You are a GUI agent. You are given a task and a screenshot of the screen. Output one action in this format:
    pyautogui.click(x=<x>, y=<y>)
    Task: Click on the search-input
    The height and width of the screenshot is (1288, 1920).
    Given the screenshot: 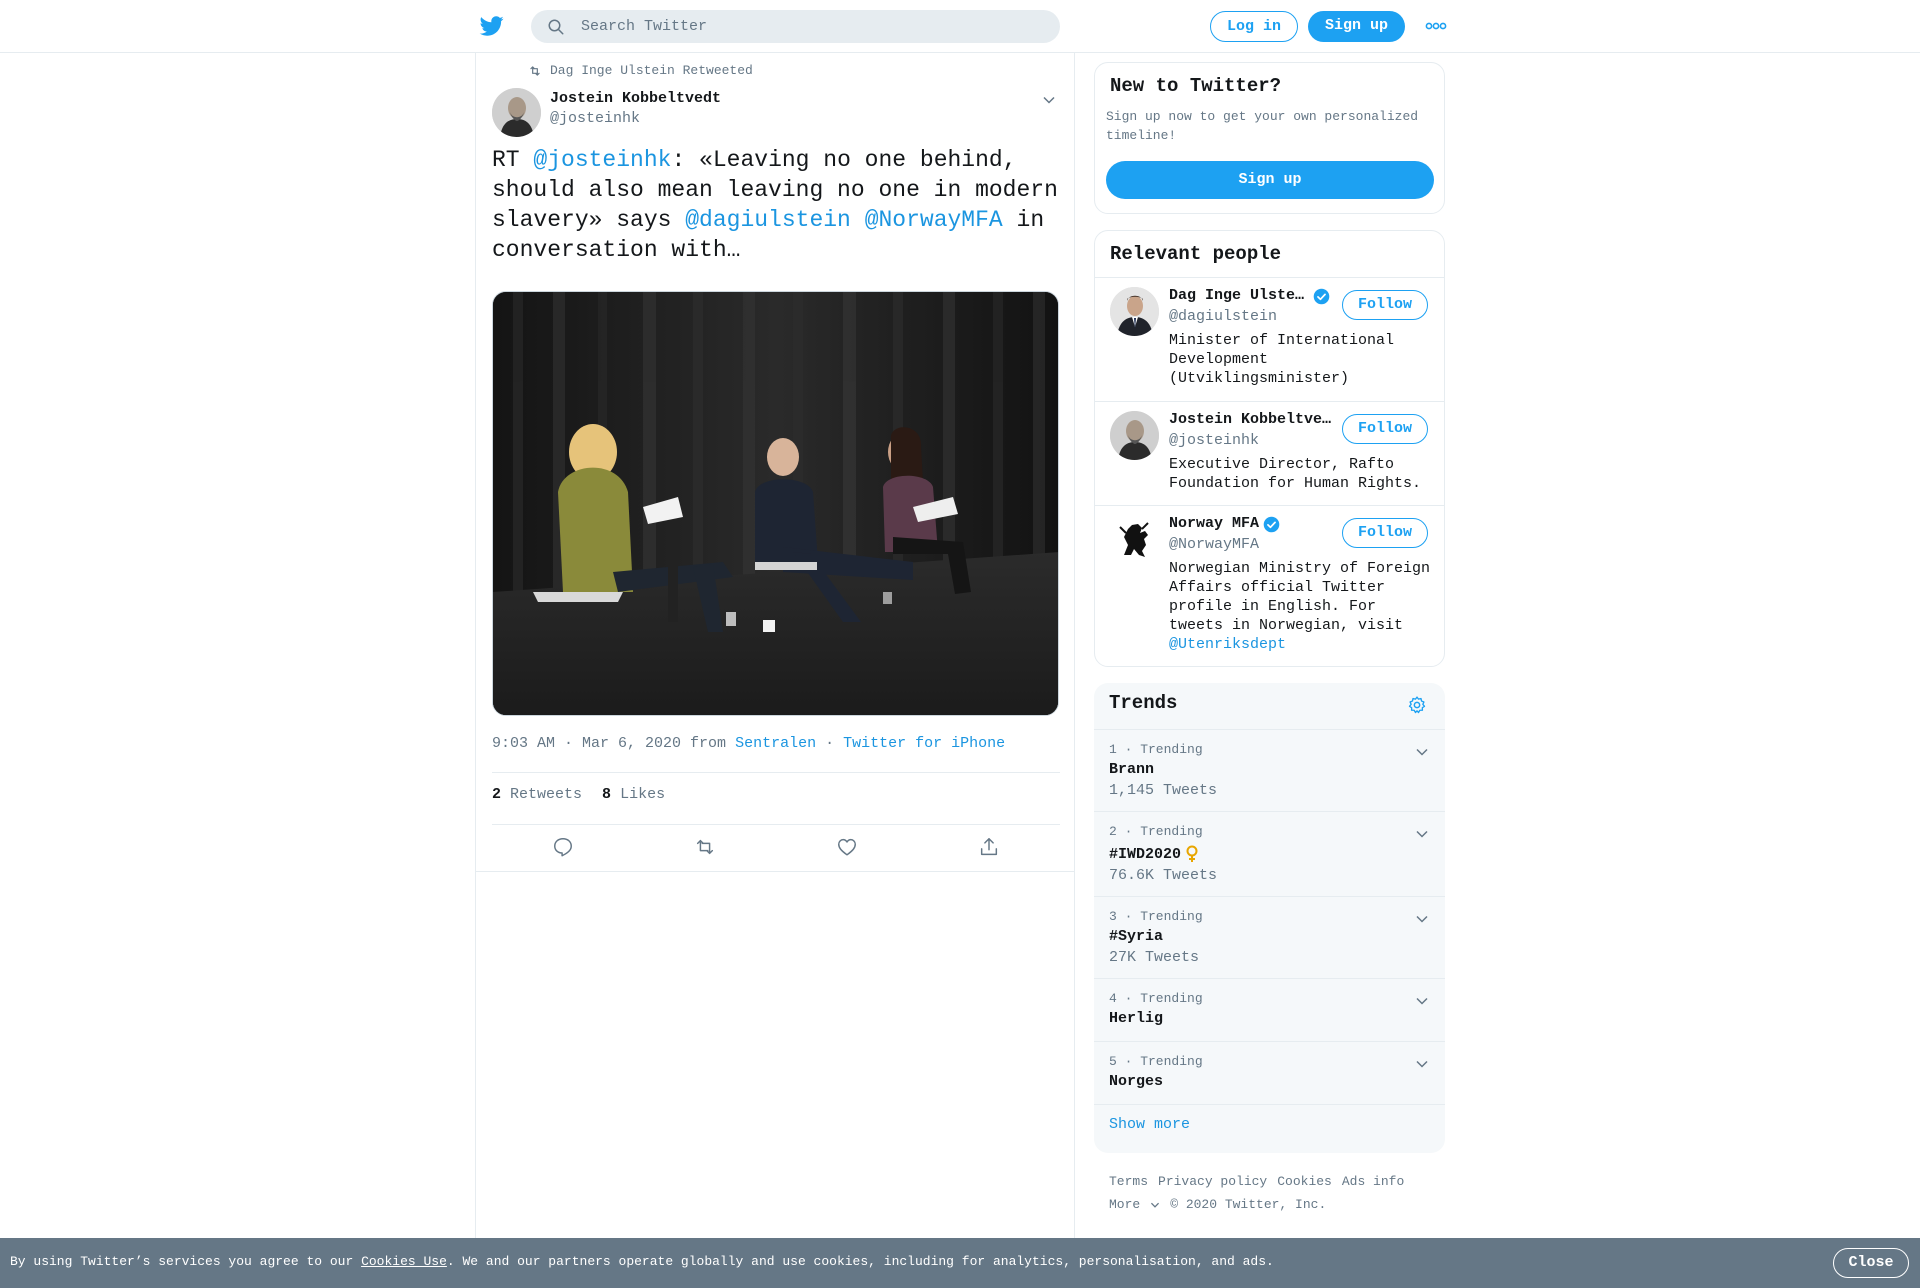 What is the action you would take?
    pyautogui.click(x=811, y=26)
    